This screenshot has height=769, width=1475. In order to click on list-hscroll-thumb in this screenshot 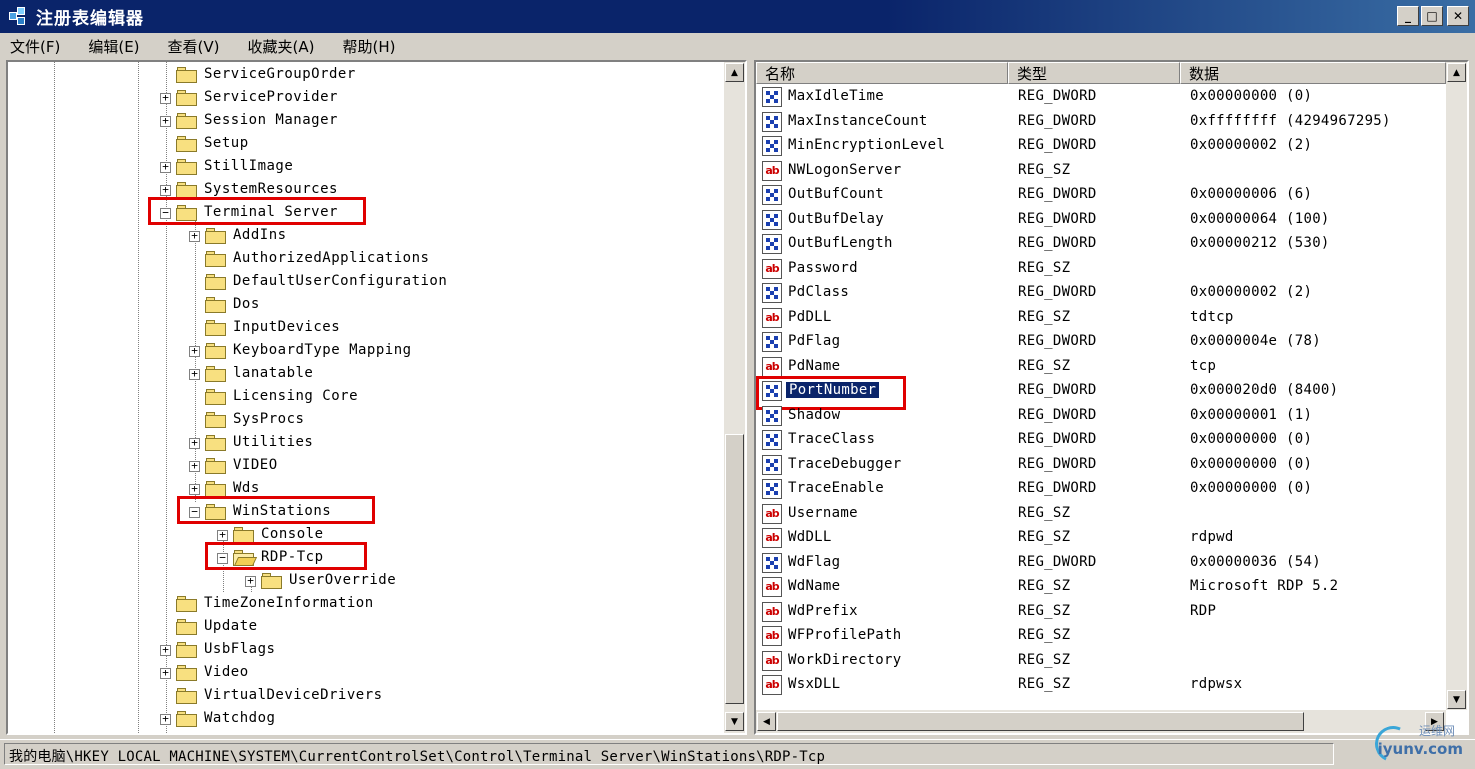, I will do `click(1040, 721)`.